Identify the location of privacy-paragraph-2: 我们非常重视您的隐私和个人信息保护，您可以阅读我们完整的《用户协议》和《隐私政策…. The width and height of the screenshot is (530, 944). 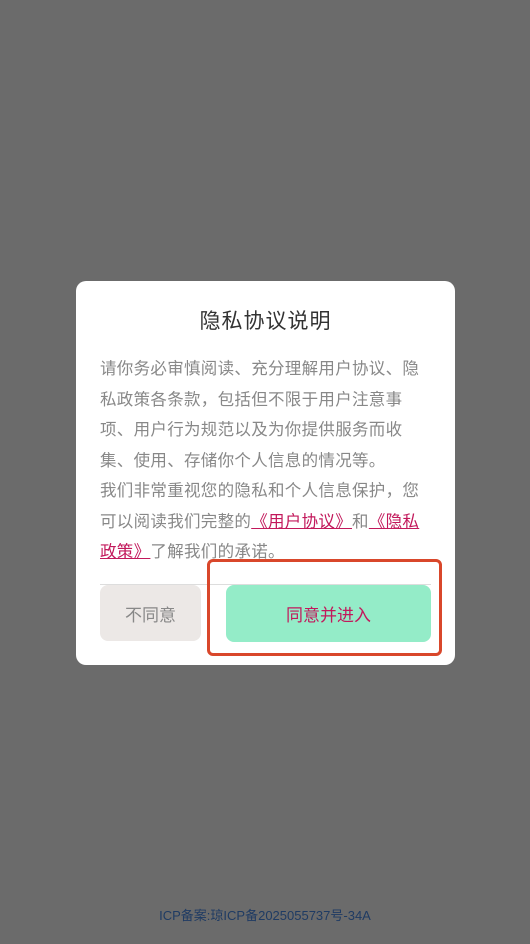
(267, 522).